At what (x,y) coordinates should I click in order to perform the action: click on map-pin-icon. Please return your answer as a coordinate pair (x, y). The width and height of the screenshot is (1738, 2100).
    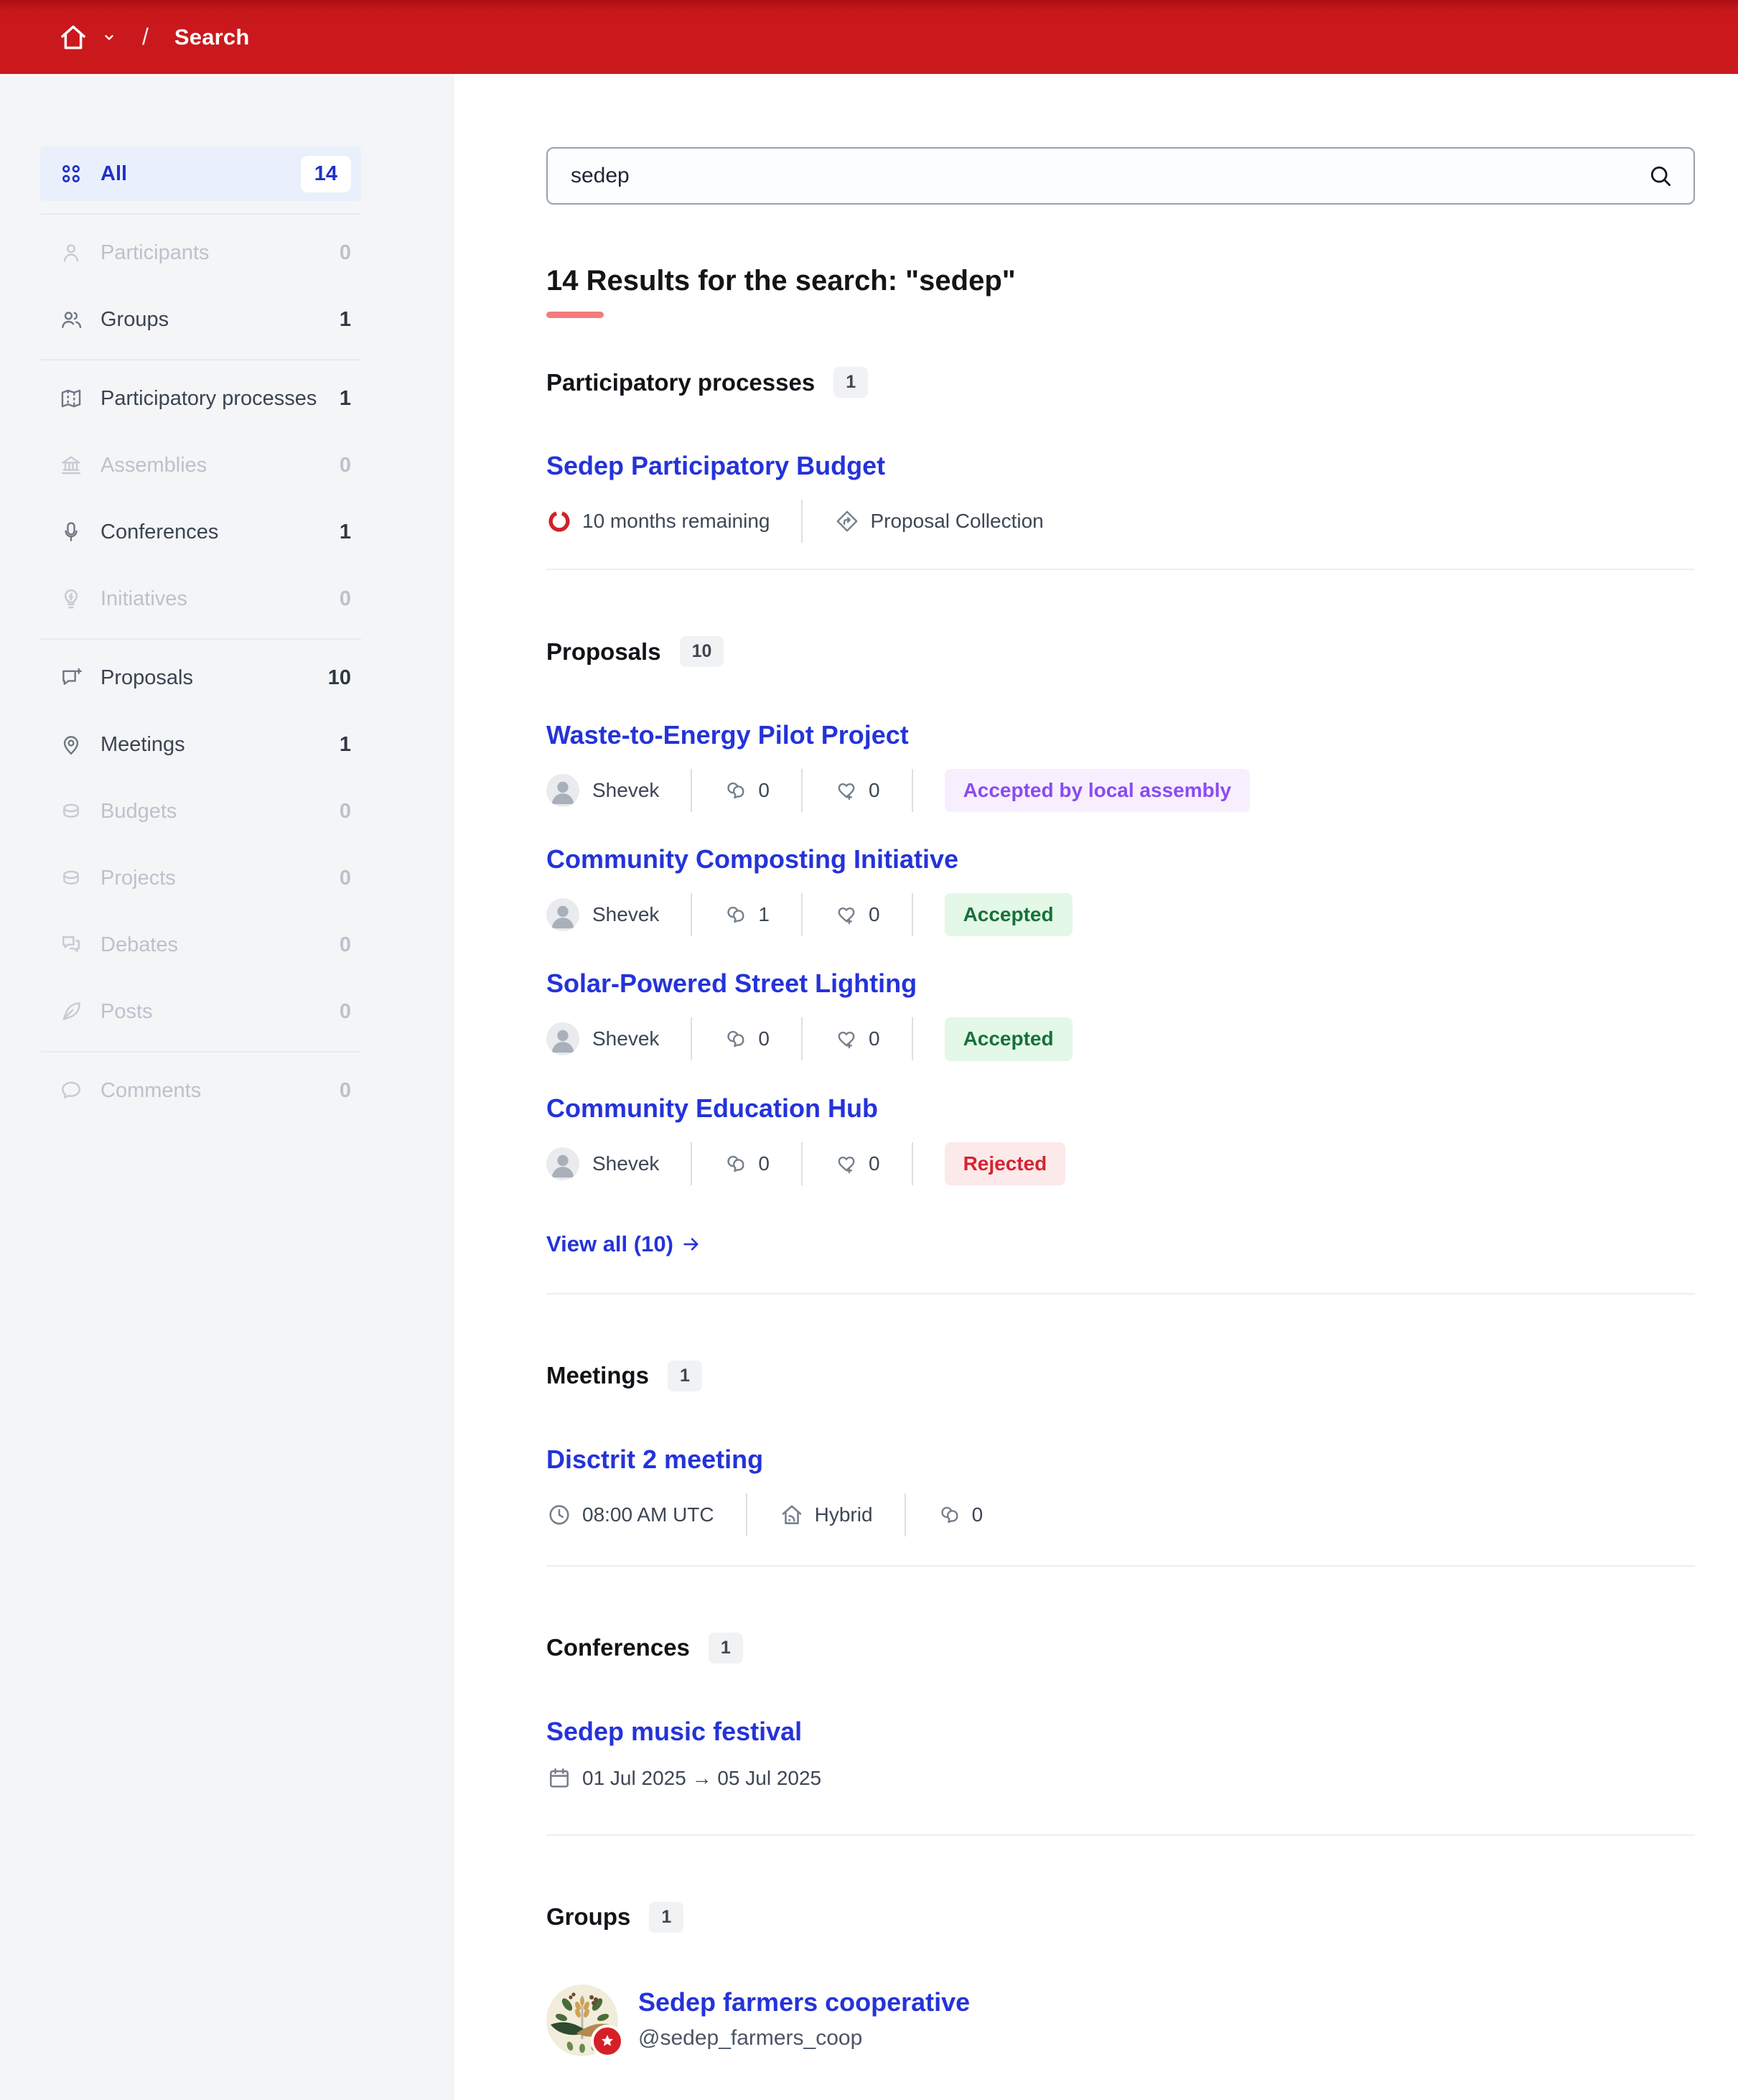
    Looking at the image, I should click on (71, 744).